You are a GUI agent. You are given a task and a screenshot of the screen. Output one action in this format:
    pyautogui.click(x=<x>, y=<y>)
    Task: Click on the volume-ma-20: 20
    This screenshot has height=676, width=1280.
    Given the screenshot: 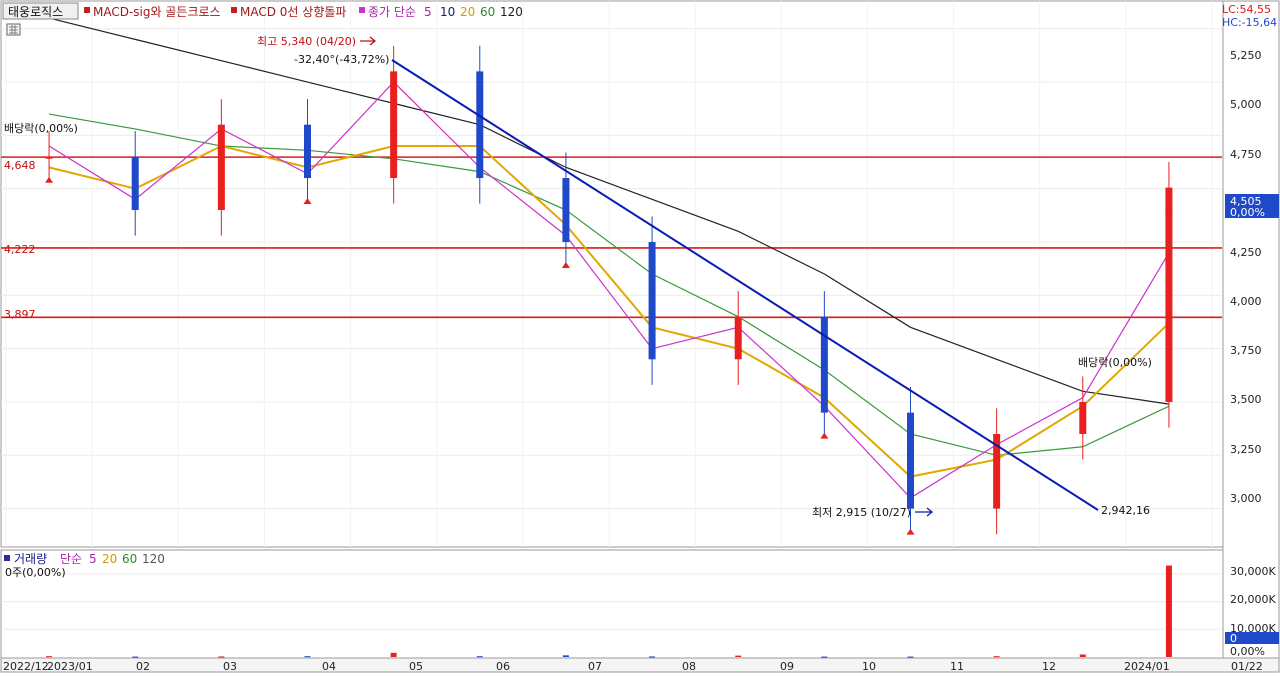 What is the action you would take?
    pyautogui.click(x=109, y=559)
    